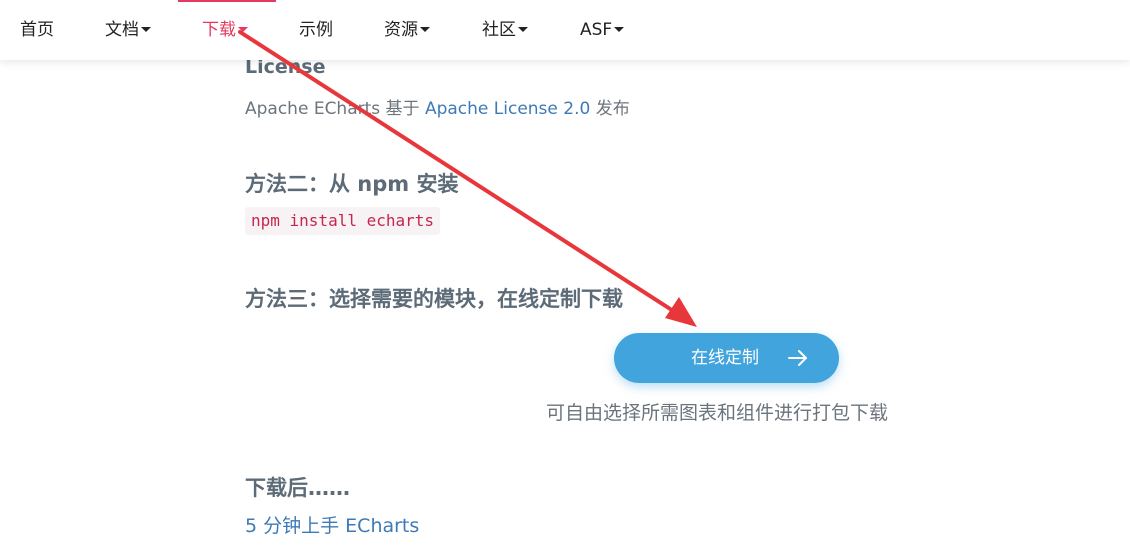  Describe the element at coordinates (343, 221) in the screenshot. I see `npm-install-code: npm install echarts` at that location.